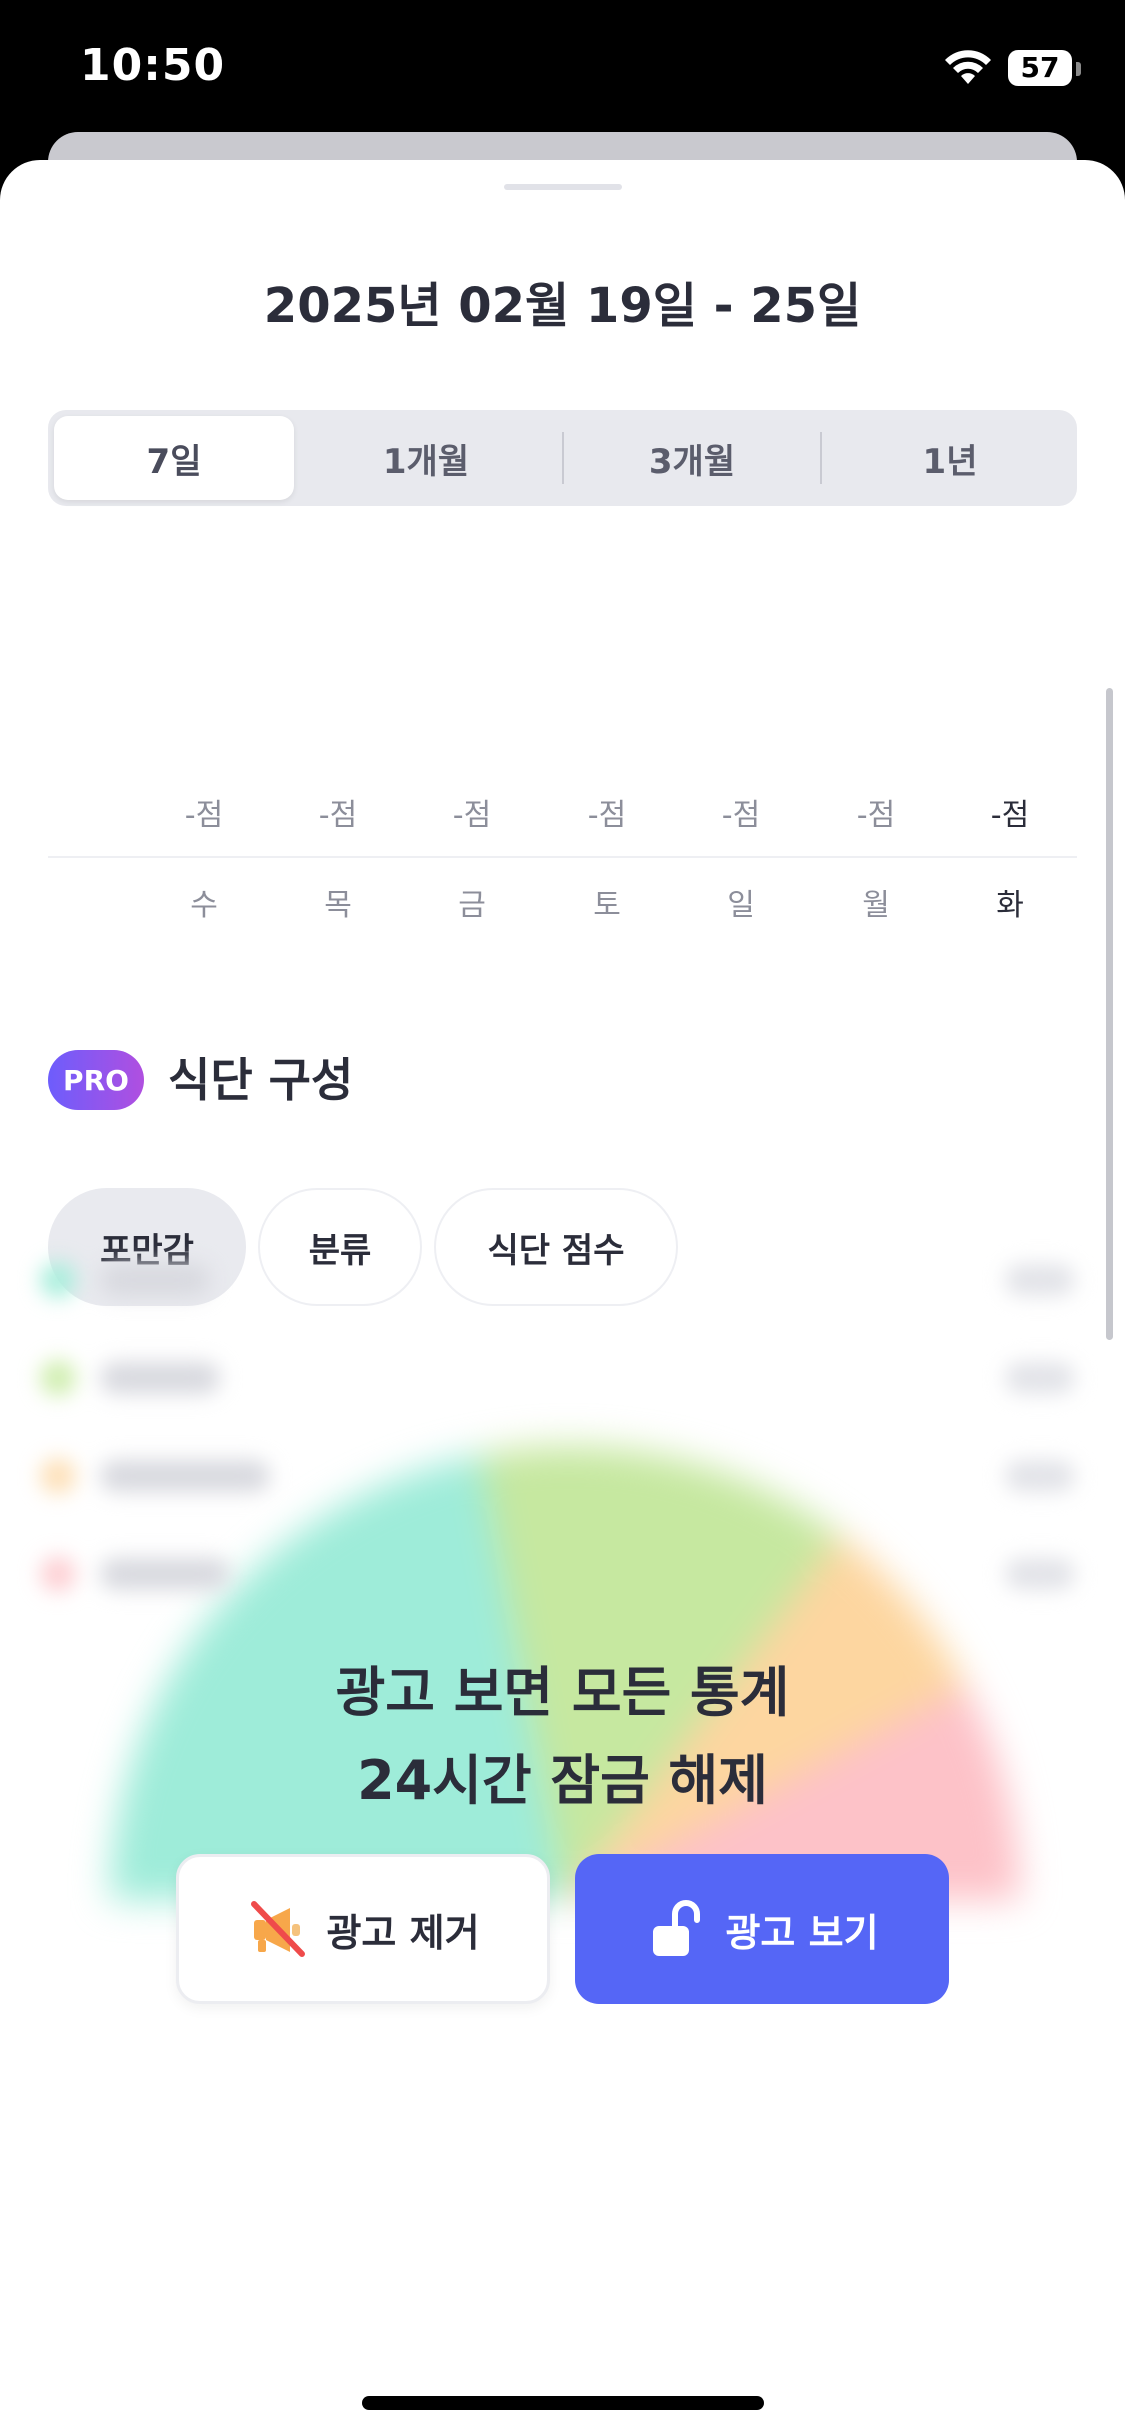 The height and width of the screenshot is (2436, 1125). I want to click on weekday-label: 월, so click(876, 905).